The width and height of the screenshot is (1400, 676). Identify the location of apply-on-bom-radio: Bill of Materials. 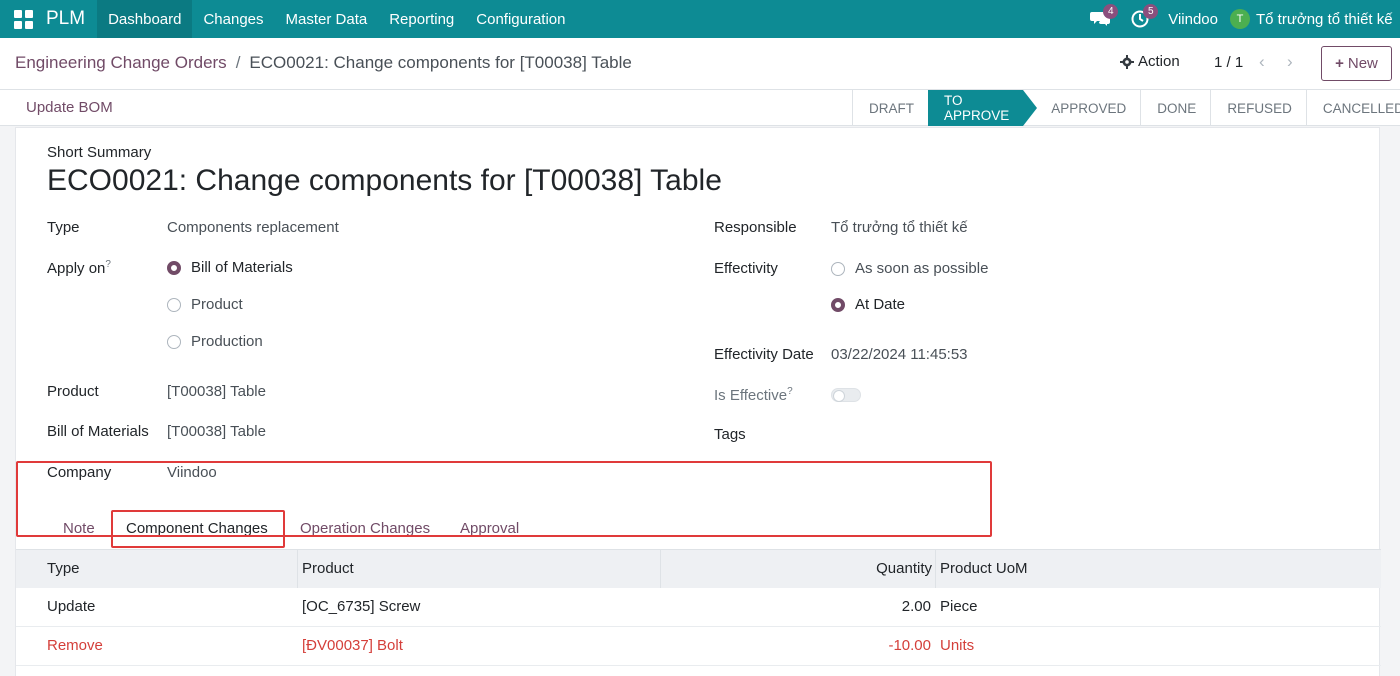
(230, 267).